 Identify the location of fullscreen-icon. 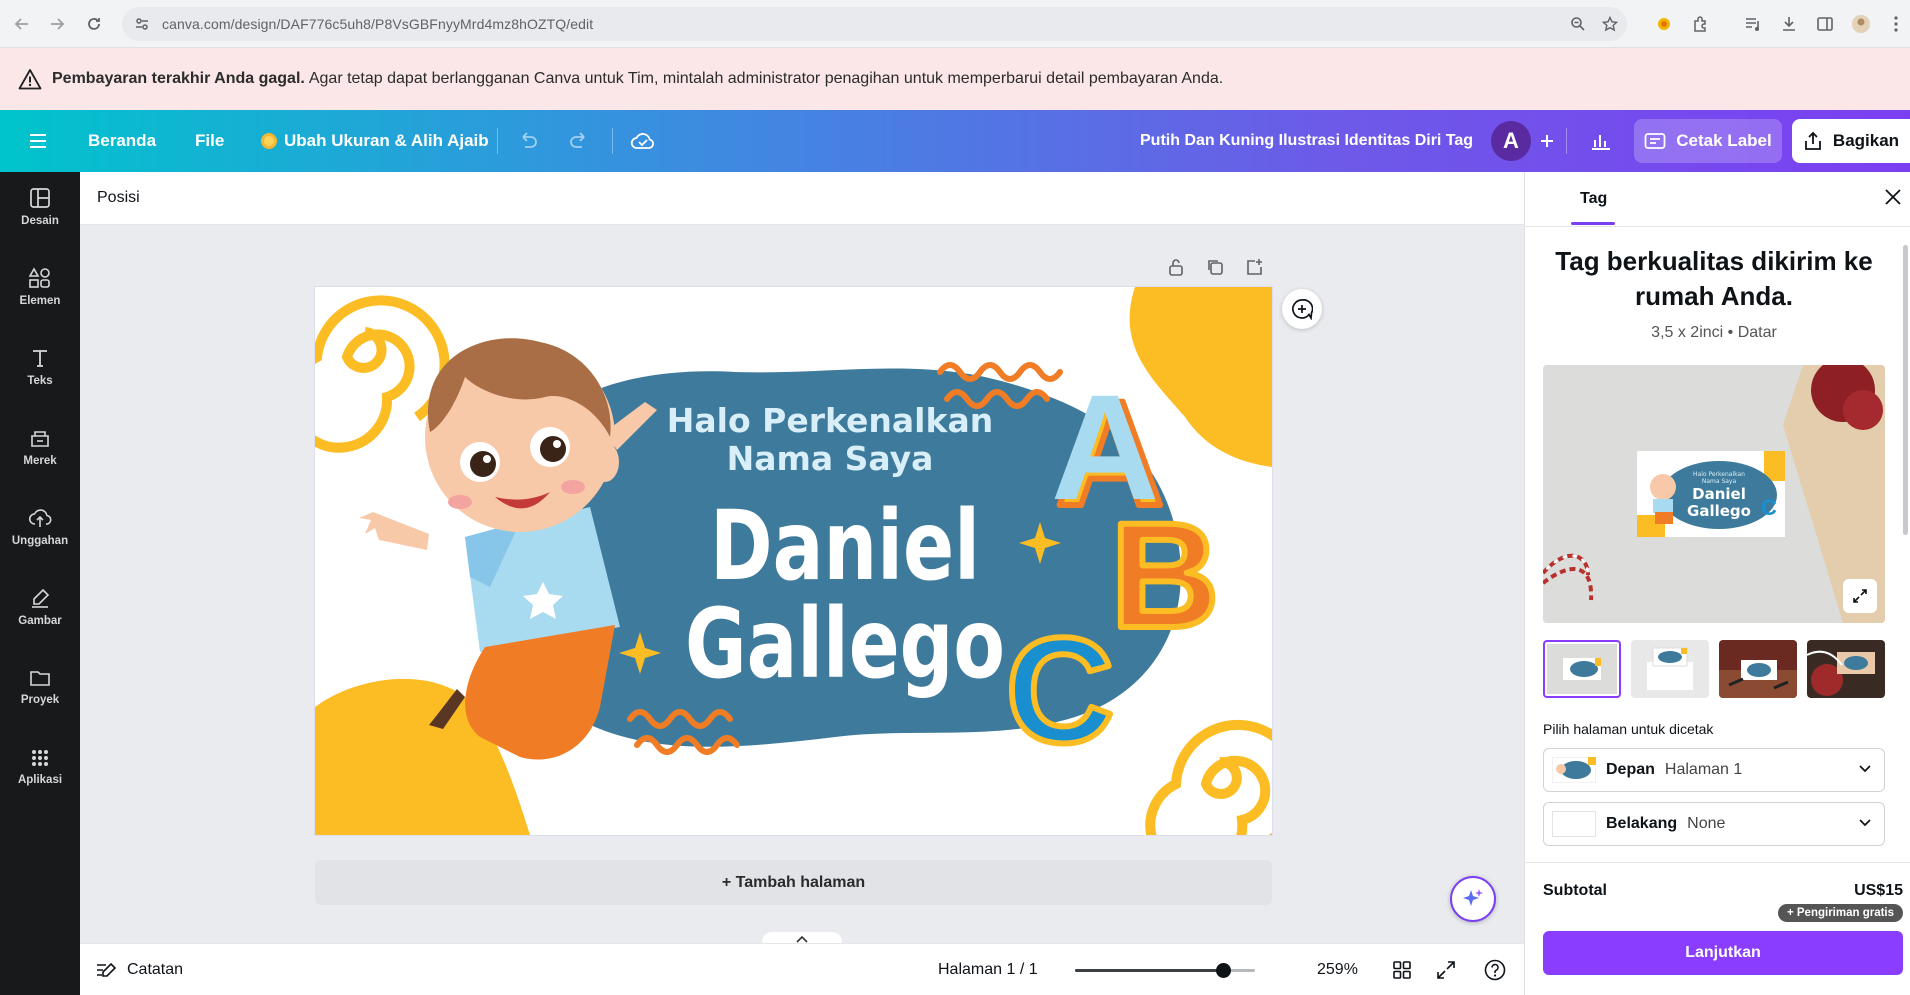
(1446, 969).